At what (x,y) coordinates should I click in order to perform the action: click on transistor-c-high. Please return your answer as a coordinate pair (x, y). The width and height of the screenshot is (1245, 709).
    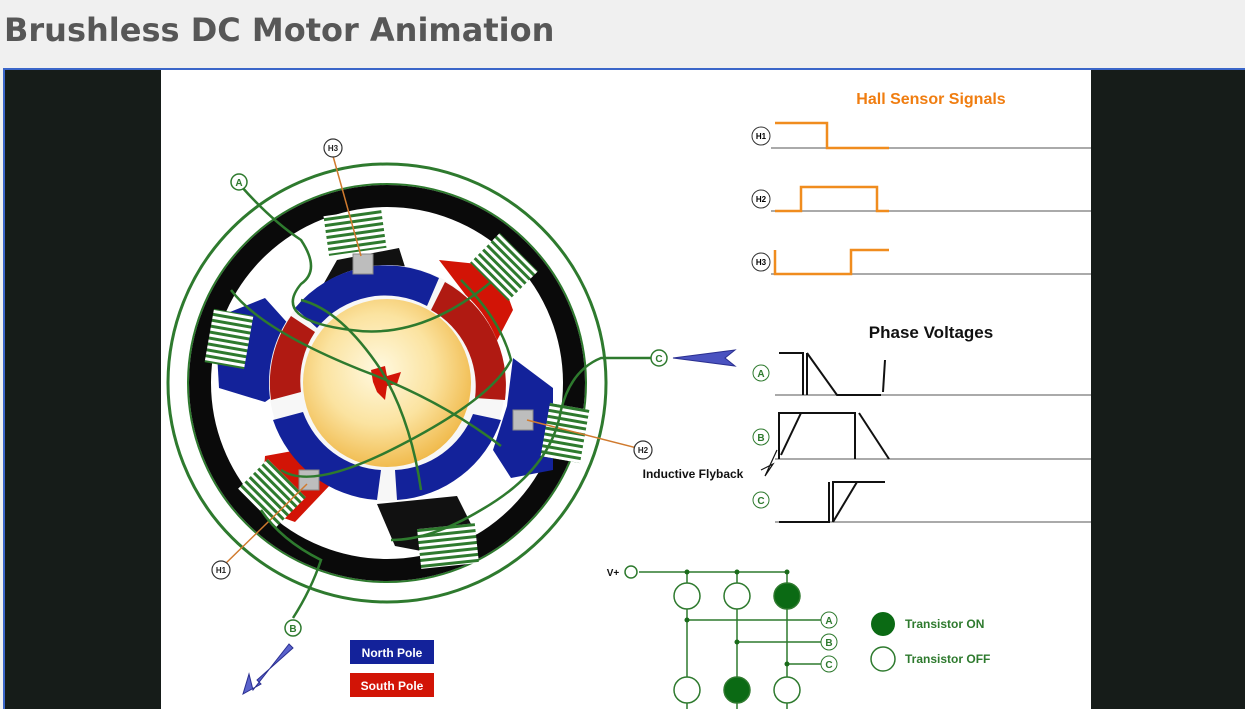
    Looking at the image, I should click on (787, 596).